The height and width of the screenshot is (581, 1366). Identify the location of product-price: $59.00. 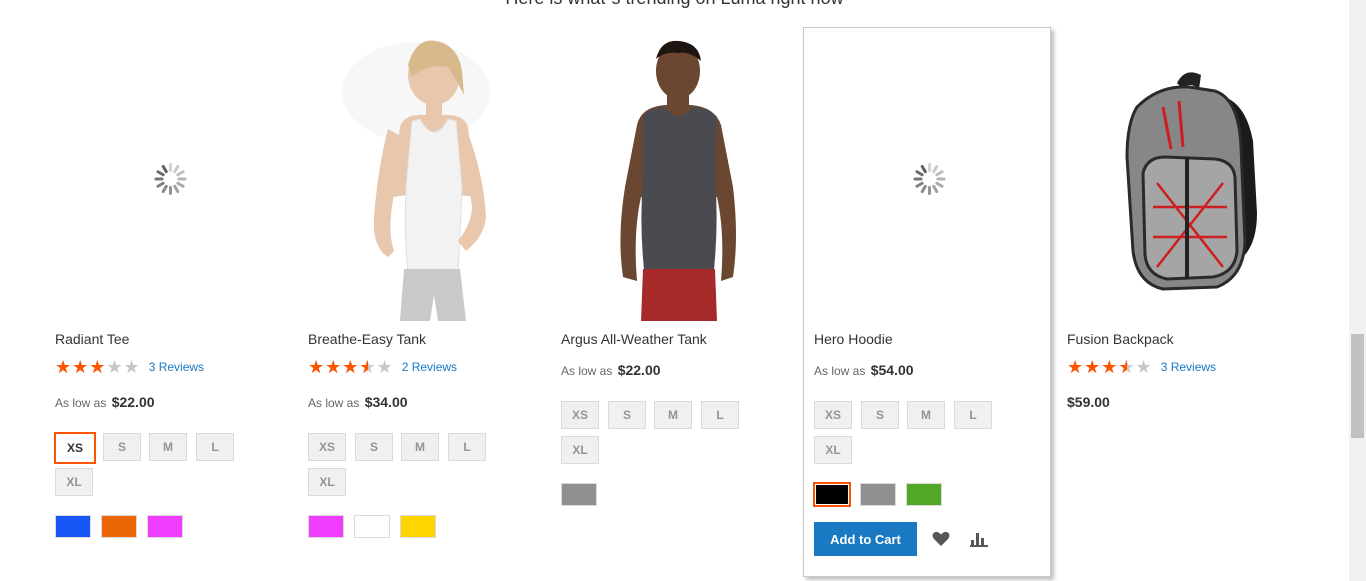
(1088, 402).